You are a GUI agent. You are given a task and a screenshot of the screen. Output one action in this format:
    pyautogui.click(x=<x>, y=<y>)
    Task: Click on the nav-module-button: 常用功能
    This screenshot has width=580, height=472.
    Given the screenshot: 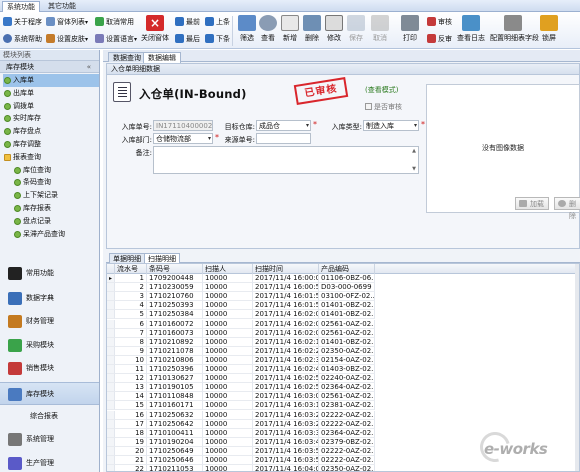 What is the action you would take?
    pyautogui.click(x=49, y=273)
    